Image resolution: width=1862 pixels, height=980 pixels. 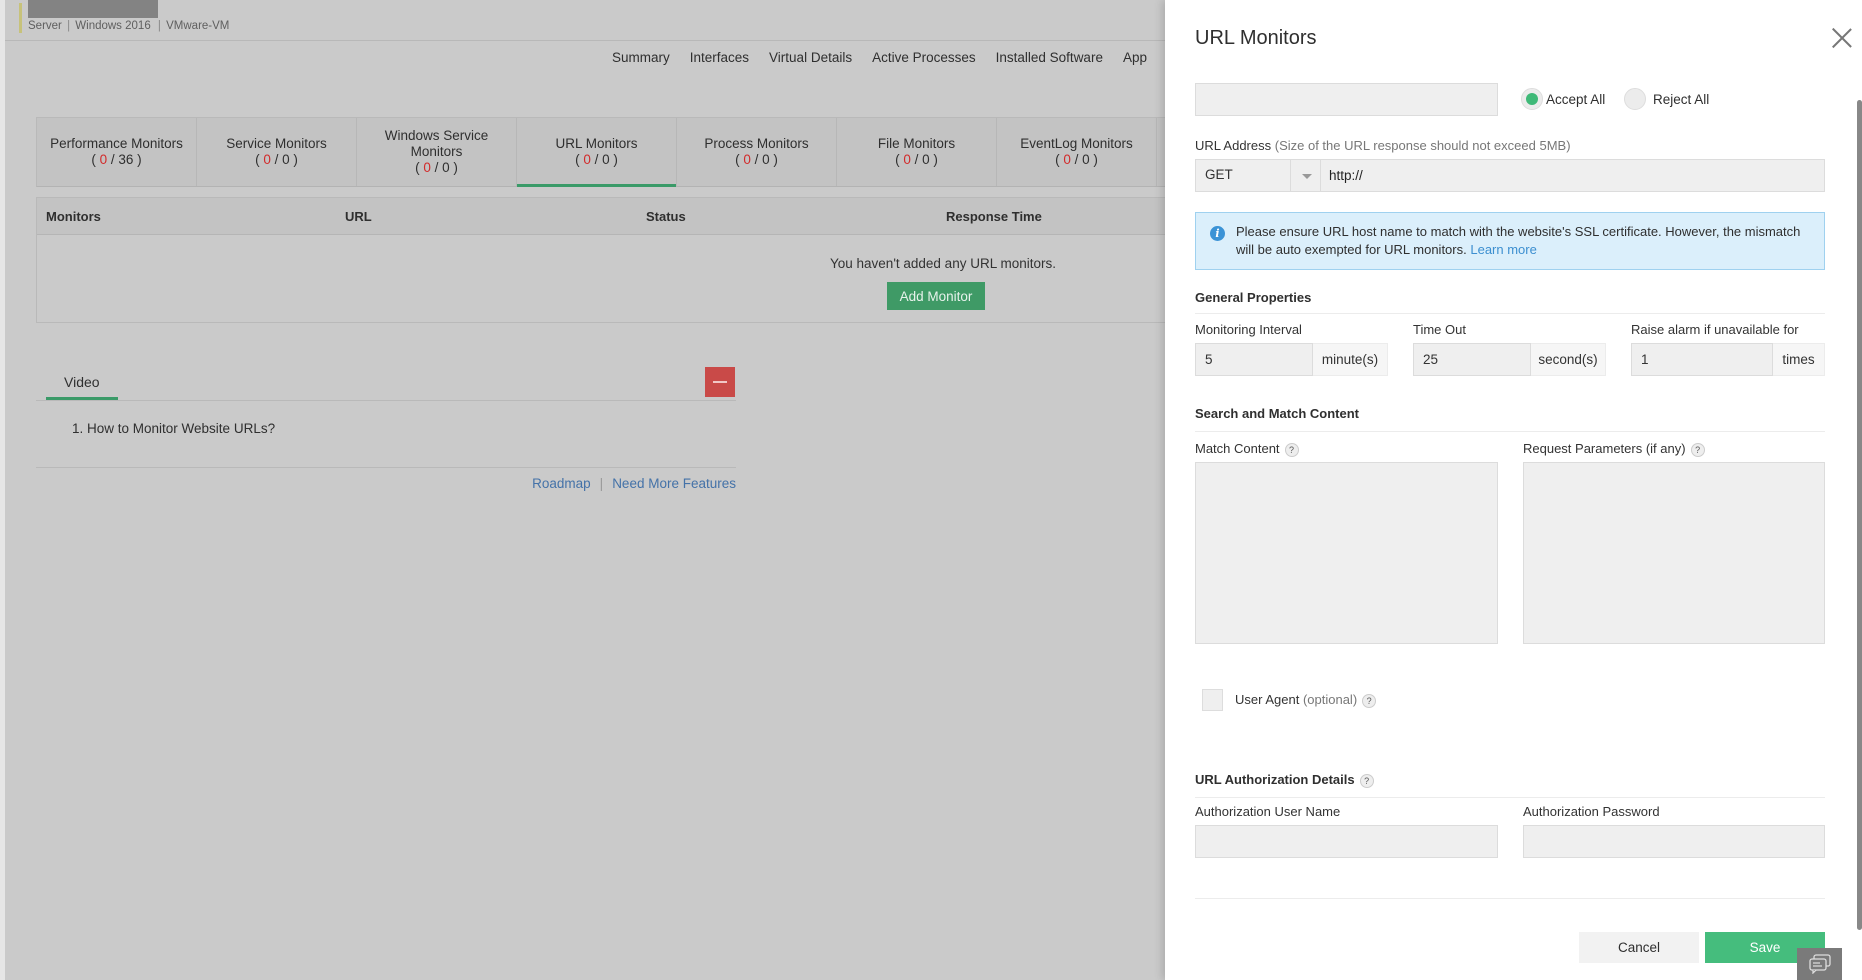 I want to click on tab-label: File Monitors, so click(x=916, y=143).